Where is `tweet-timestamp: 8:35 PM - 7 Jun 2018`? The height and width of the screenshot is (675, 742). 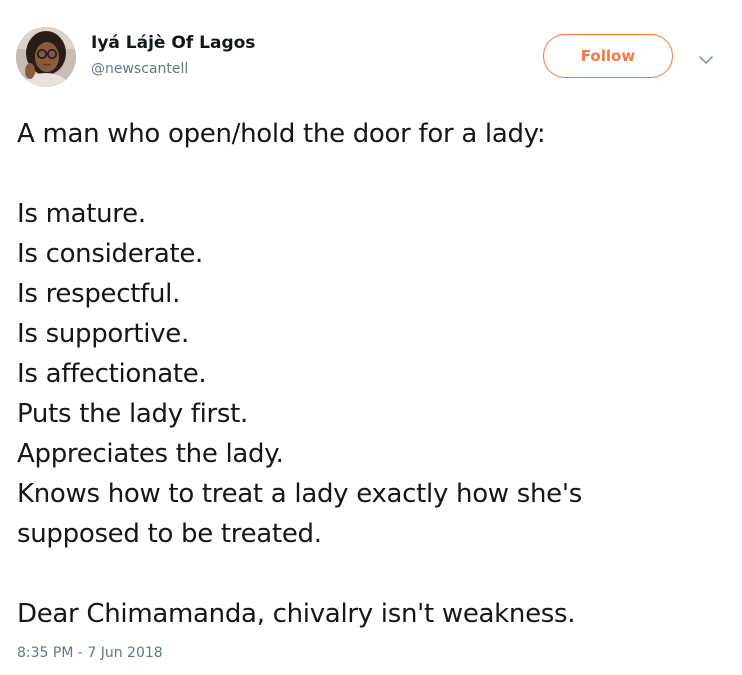 tweet-timestamp: 8:35 PM - 7 Jun 2018 is located at coordinates (90, 653).